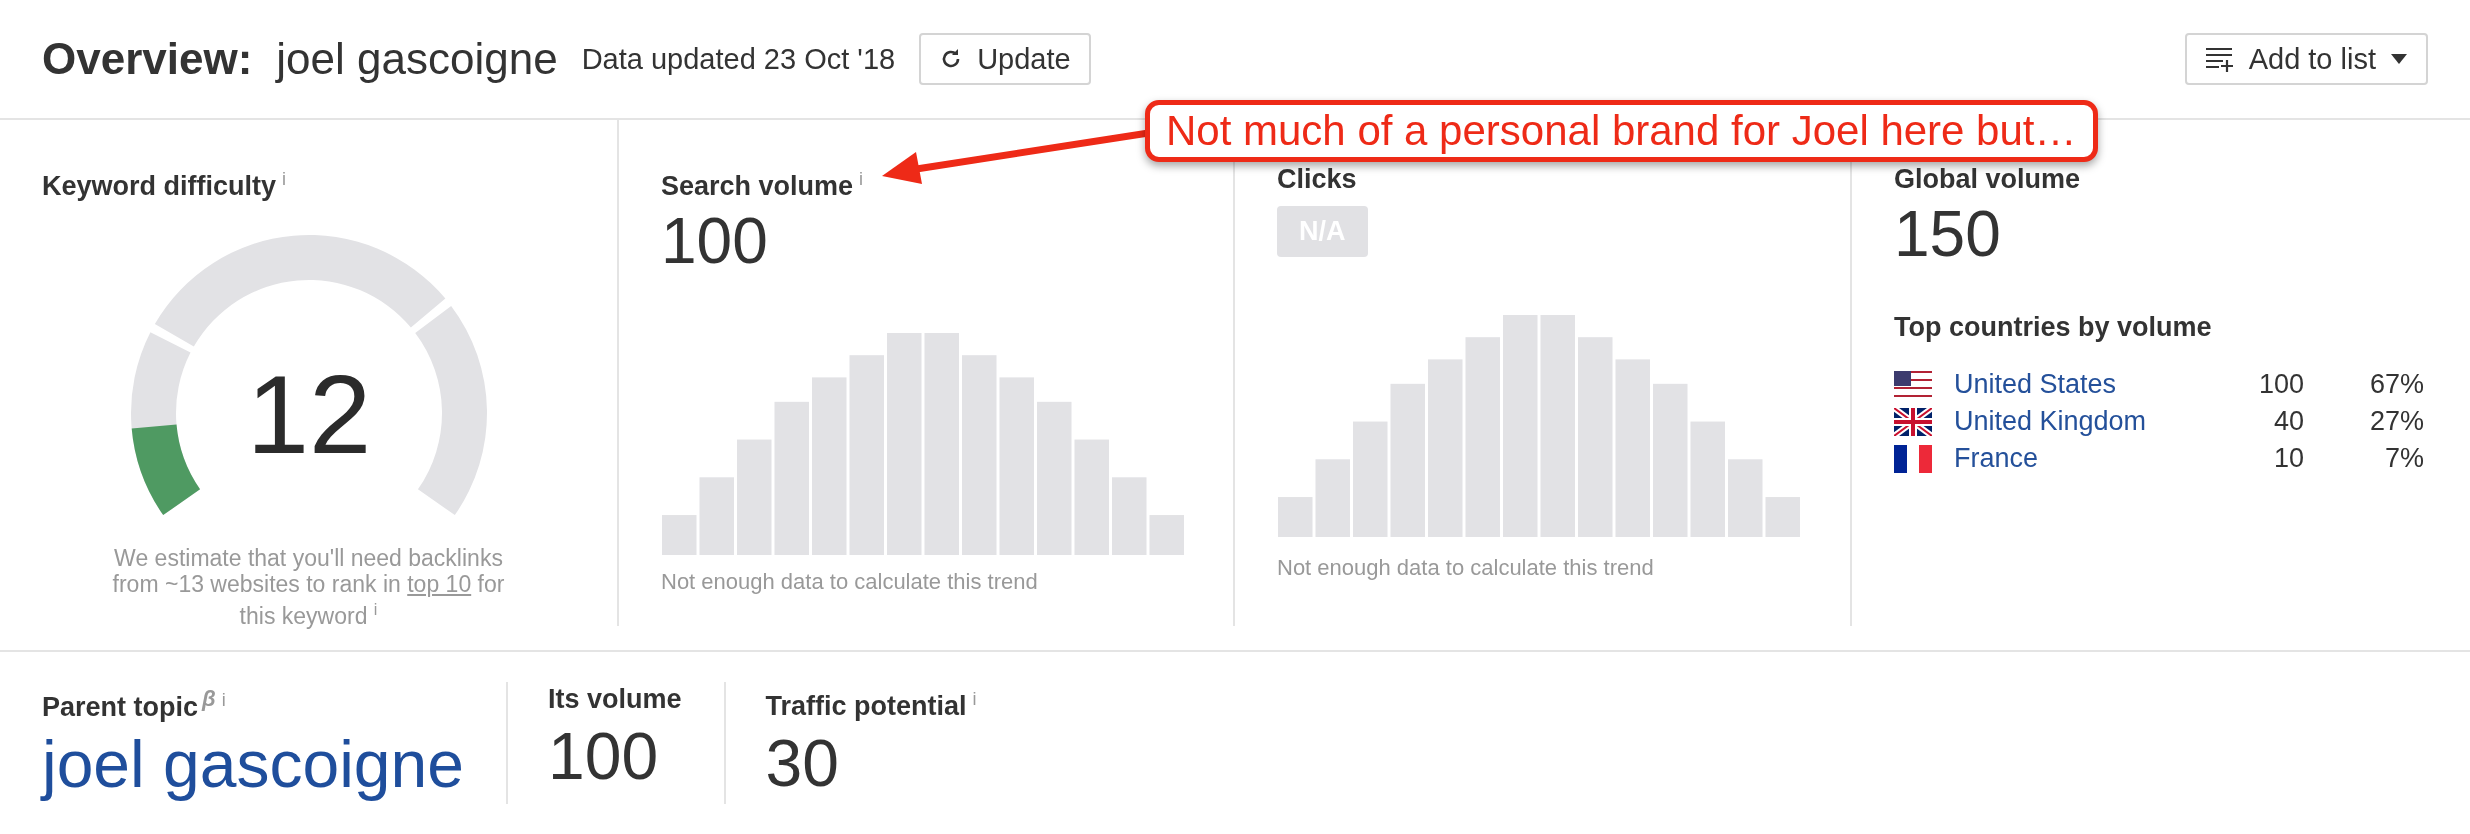  Describe the element at coordinates (2399, 59) in the screenshot. I see `caret-icon` at that location.